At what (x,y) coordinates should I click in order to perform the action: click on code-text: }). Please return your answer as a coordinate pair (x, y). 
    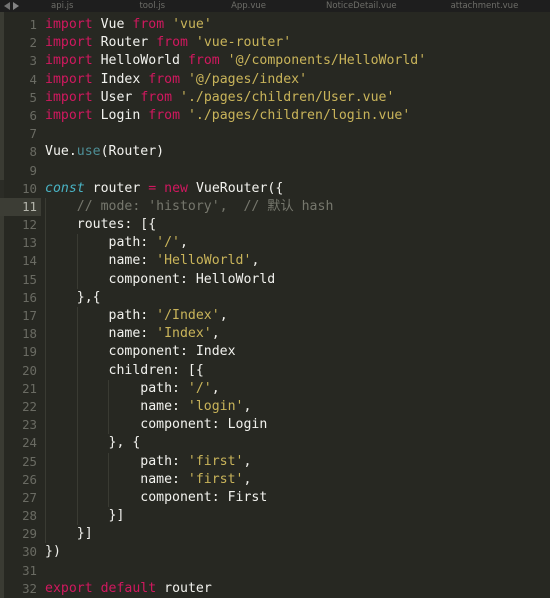
    Looking at the image, I should click on (53, 552).